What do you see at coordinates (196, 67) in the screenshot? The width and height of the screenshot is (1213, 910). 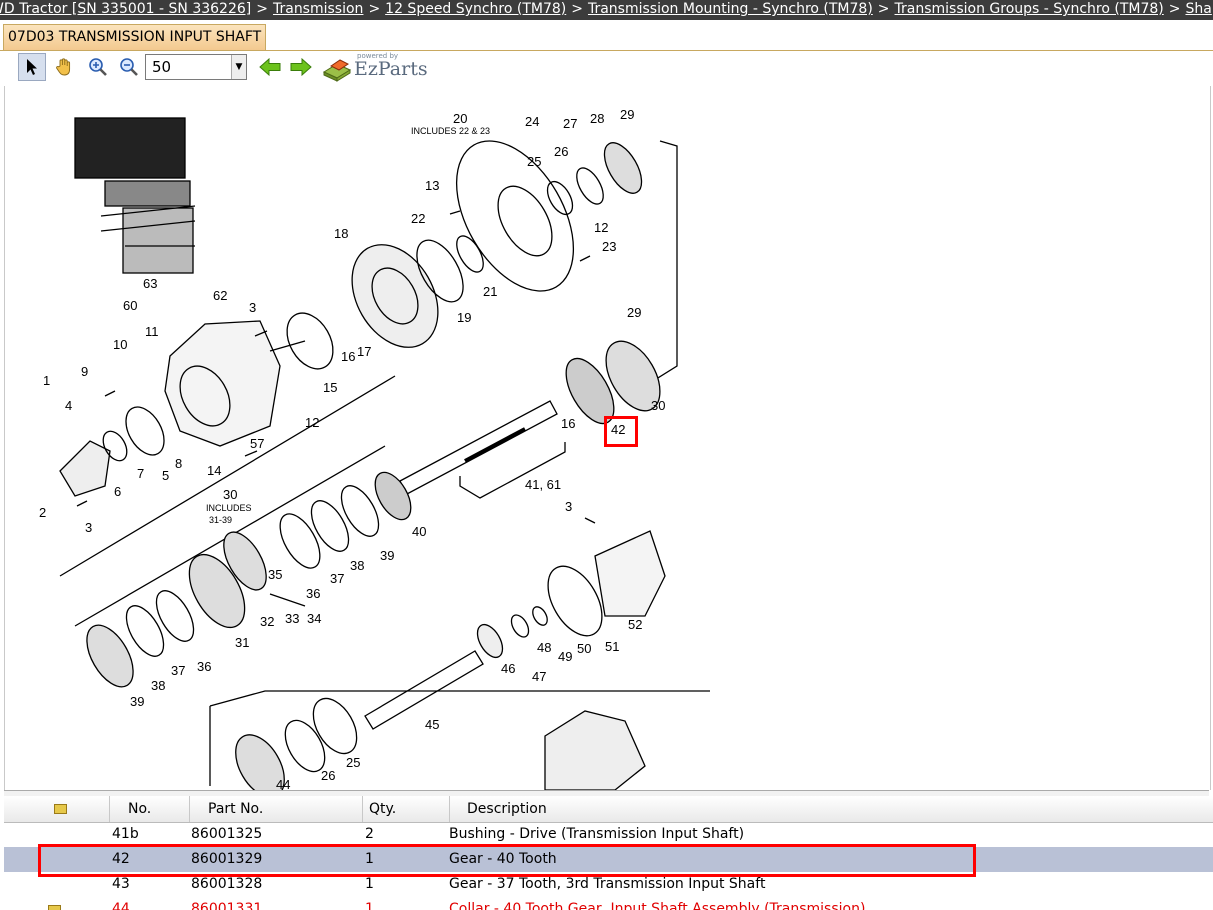 I see `zoom-level-select: 50 ▼` at bounding box center [196, 67].